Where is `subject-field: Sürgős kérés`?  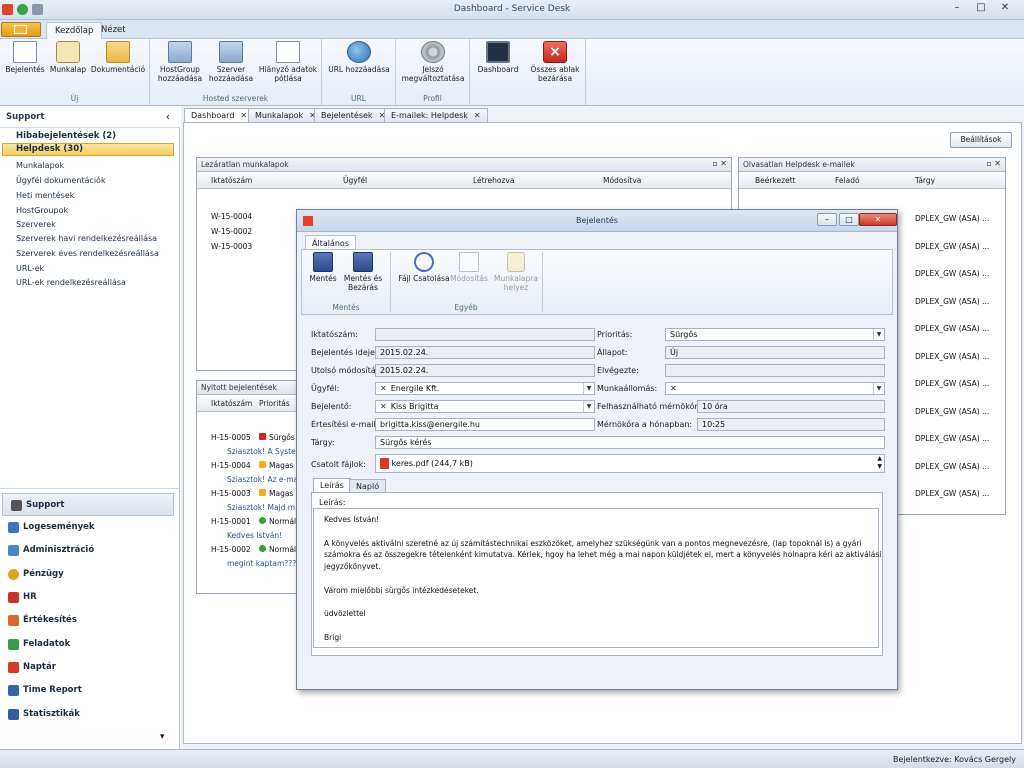 subject-field: Sürgős kérés is located at coordinates (630, 442).